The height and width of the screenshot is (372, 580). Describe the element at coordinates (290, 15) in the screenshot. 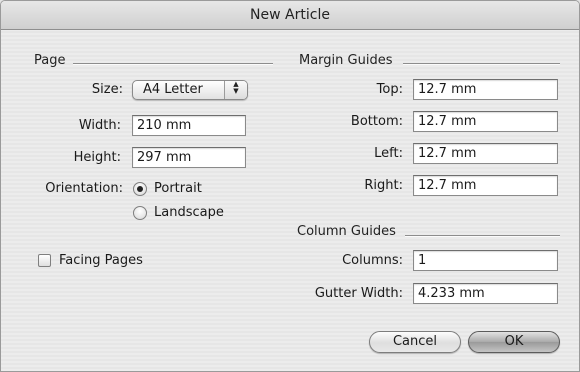

I see `dialog-title: New Article` at that location.